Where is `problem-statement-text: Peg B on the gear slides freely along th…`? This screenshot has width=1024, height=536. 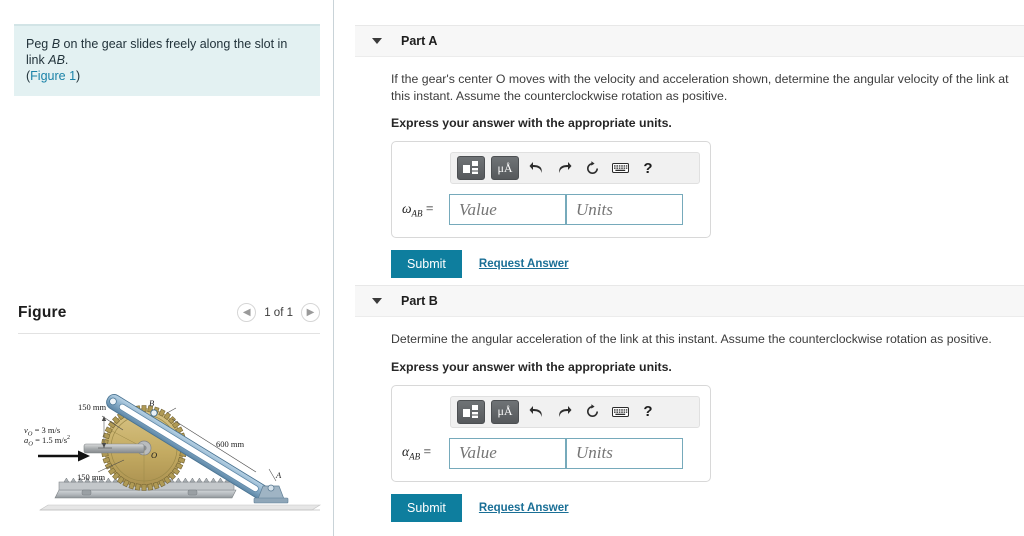
problem-statement-text: Peg B on the gear slides freely along th… is located at coordinates (167, 60).